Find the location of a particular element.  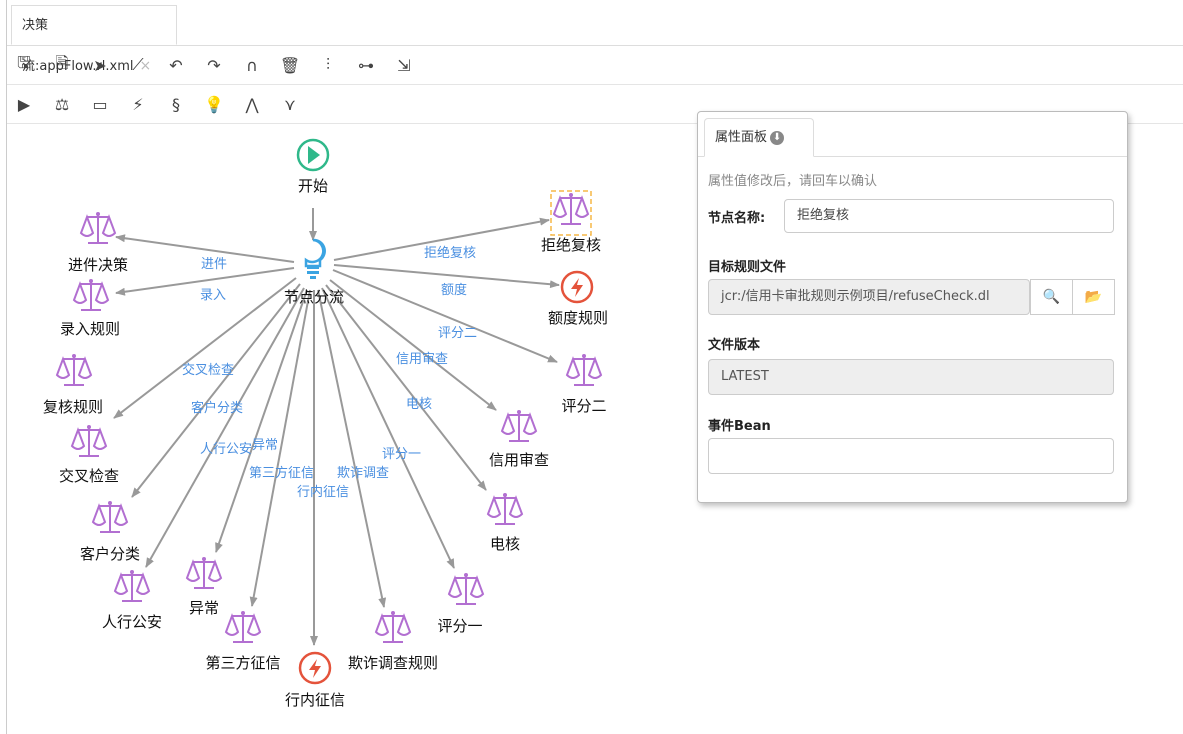

node-label: 电核 is located at coordinates (505, 544).